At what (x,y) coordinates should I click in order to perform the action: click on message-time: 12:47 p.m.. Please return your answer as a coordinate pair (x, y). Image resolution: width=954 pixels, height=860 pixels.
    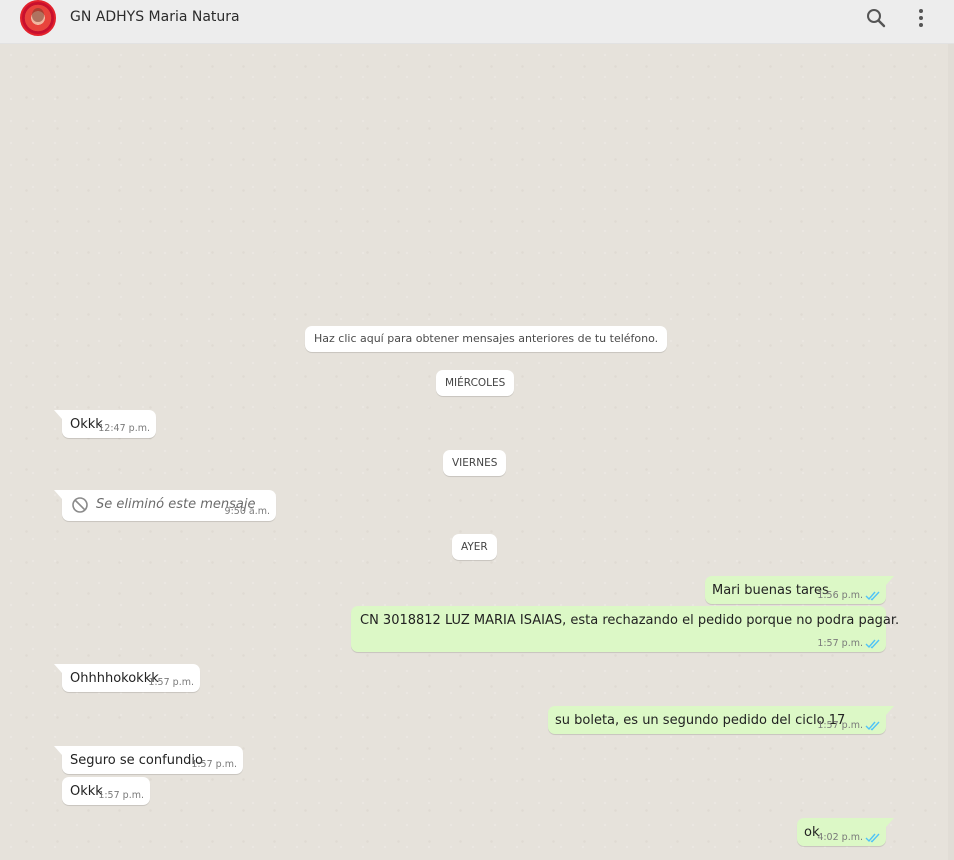
    Looking at the image, I should click on (124, 428).